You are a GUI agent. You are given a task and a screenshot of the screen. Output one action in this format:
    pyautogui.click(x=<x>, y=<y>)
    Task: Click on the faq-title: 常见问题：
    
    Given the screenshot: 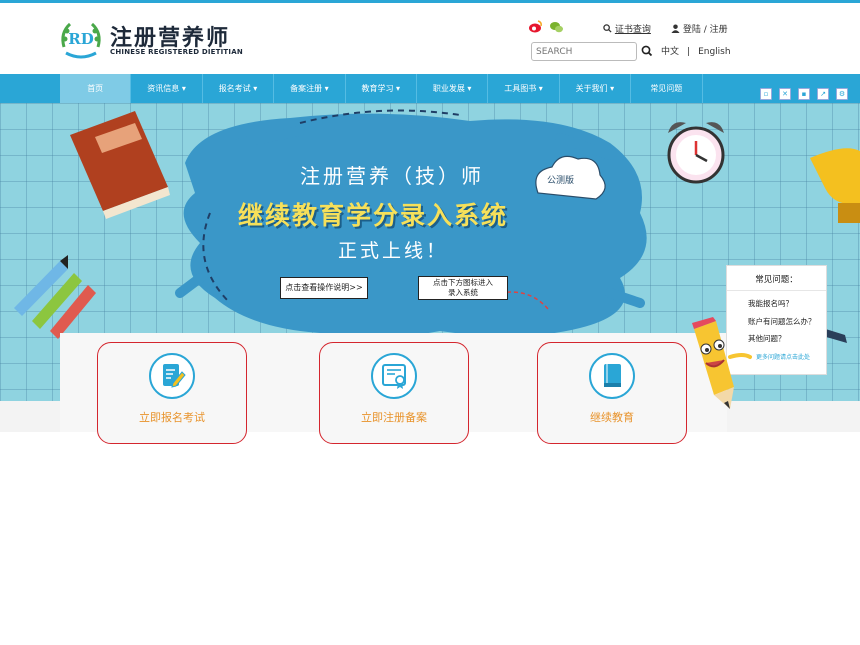 What is the action you would take?
    pyautogui.click(x=776, y=280)
    